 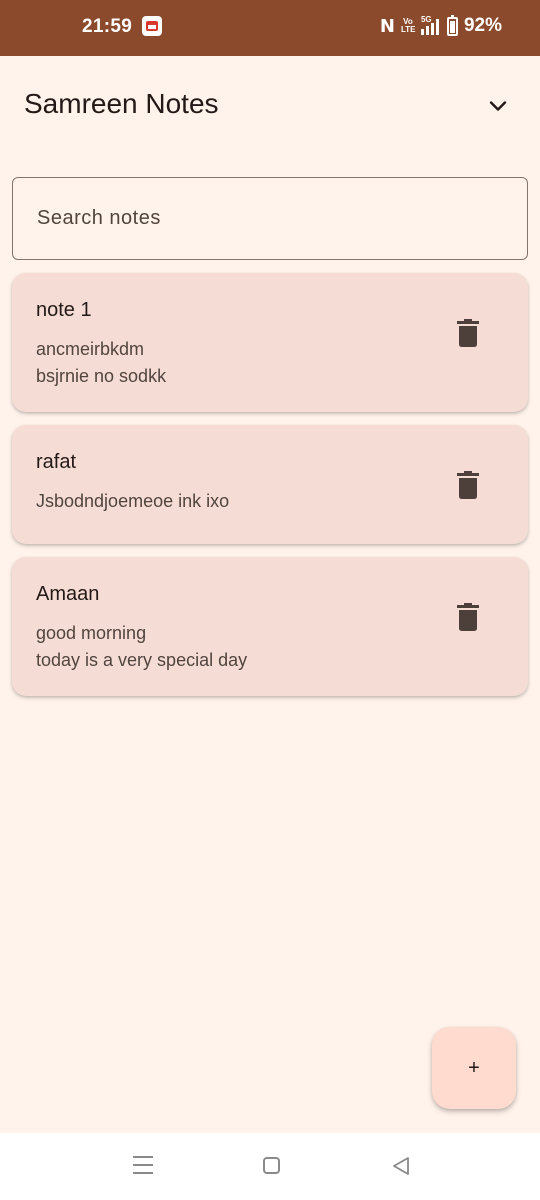 What do you see at coordinates (401, 1166) in the screenshot?
I see `back-icon` at bounding box center [401, 1166].